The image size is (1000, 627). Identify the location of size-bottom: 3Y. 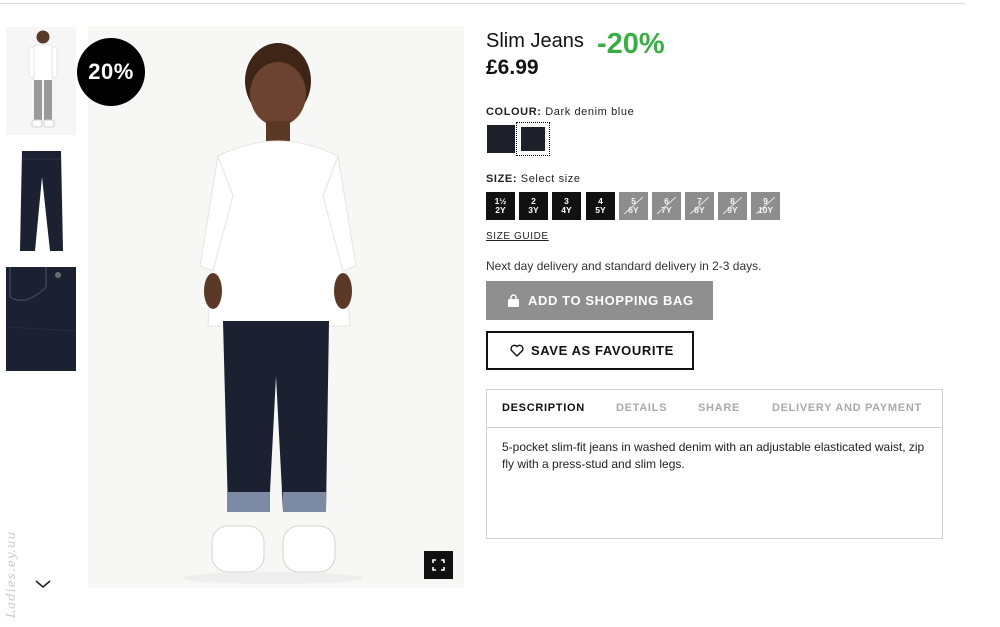
(533, 210).